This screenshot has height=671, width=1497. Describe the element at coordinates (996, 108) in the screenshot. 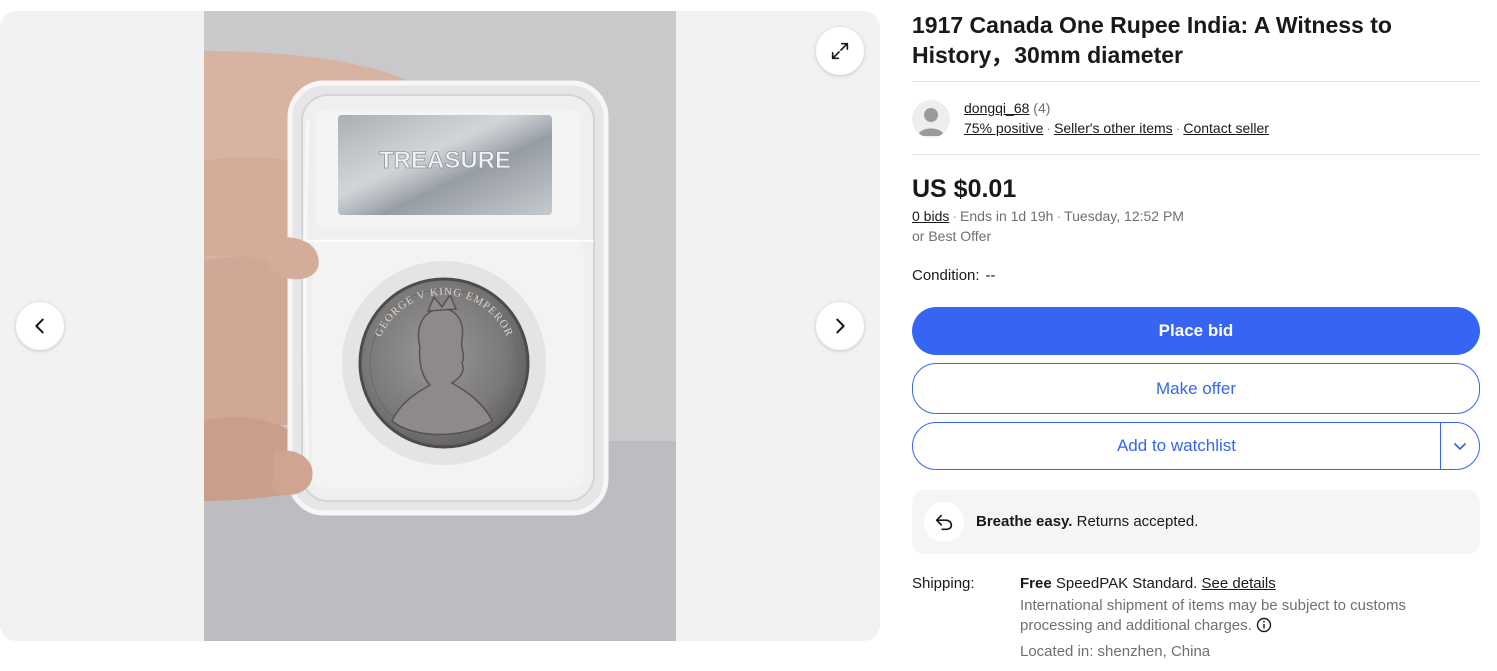

I see `seller-username-link: dongqi_68` at that location.